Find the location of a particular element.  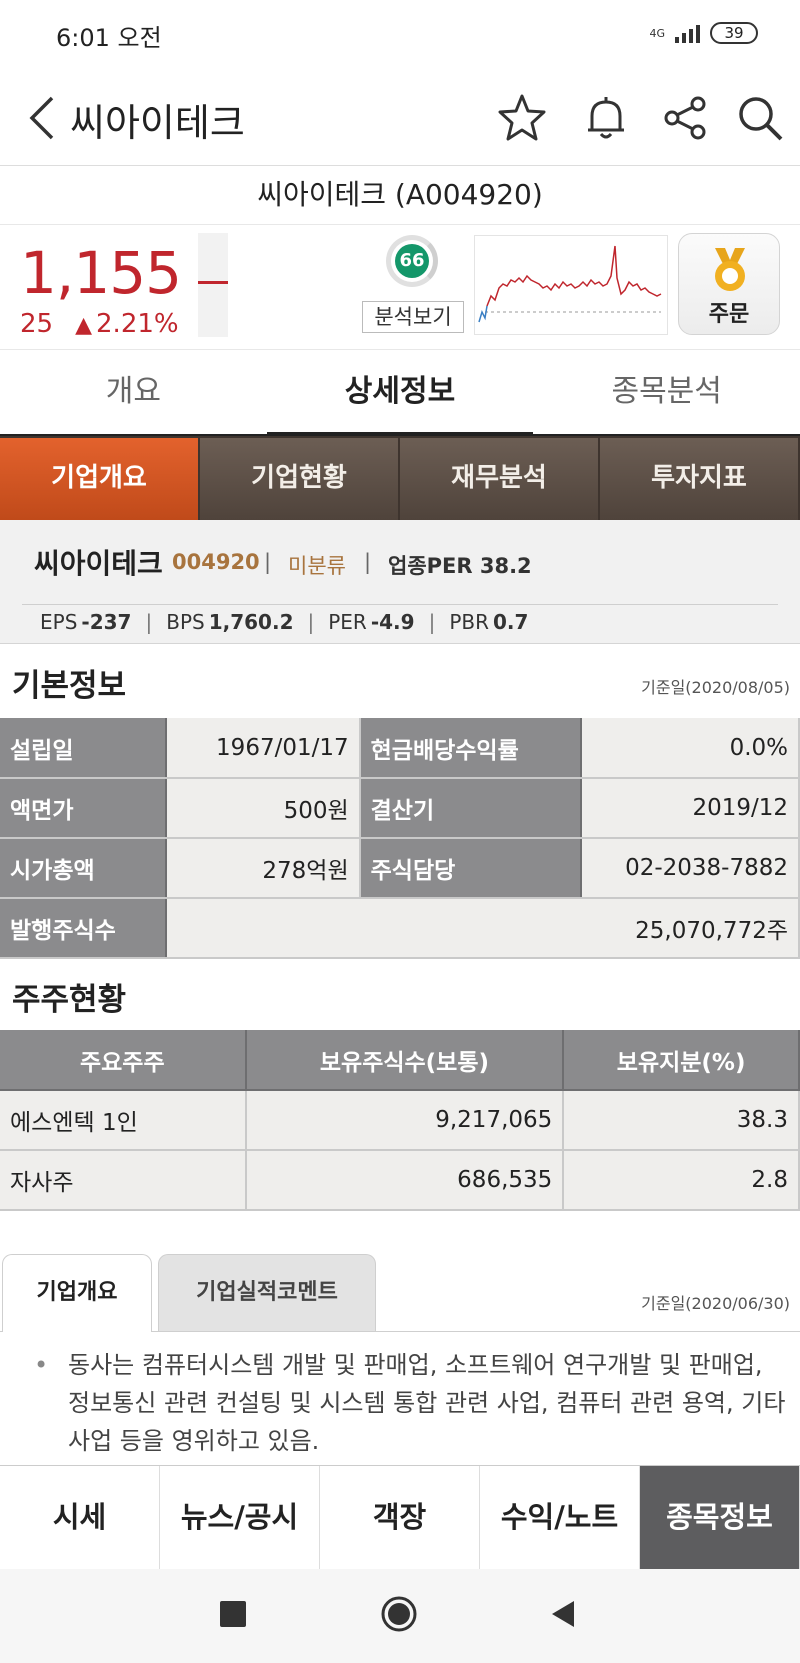

tab-company-overview: 기업개요 is located at coordinates (77, 1293).